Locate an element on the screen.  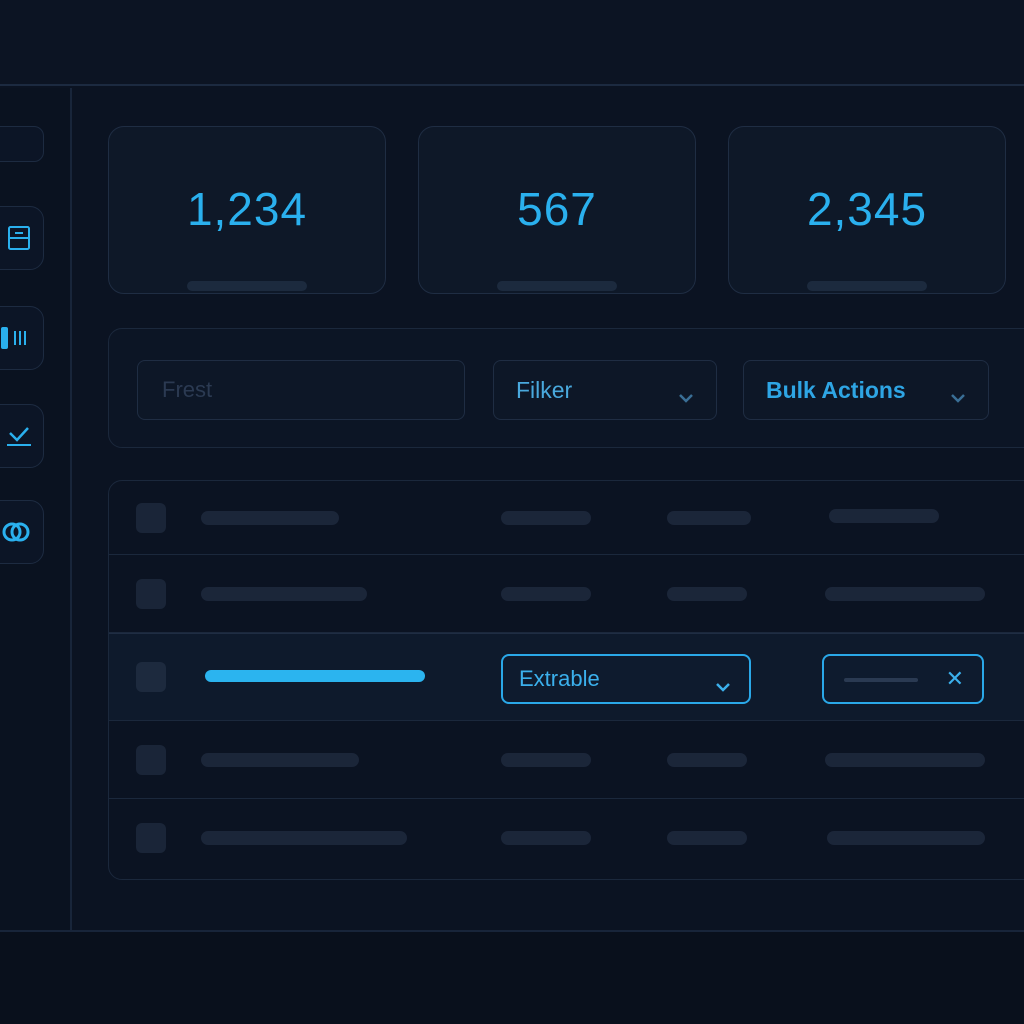
sidebar-item-link is located at coordinates (22, 532).